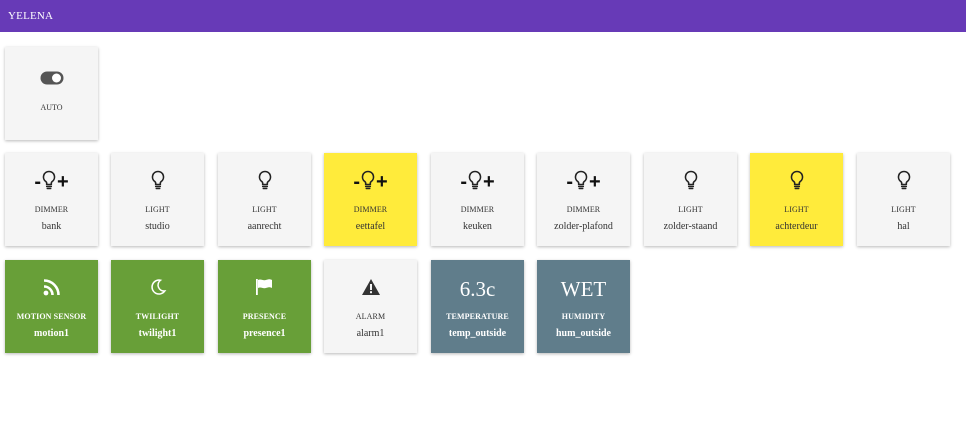  Describe the element at coordinates (158, 289) in the screenshot. I see `moon-icon` at that location.